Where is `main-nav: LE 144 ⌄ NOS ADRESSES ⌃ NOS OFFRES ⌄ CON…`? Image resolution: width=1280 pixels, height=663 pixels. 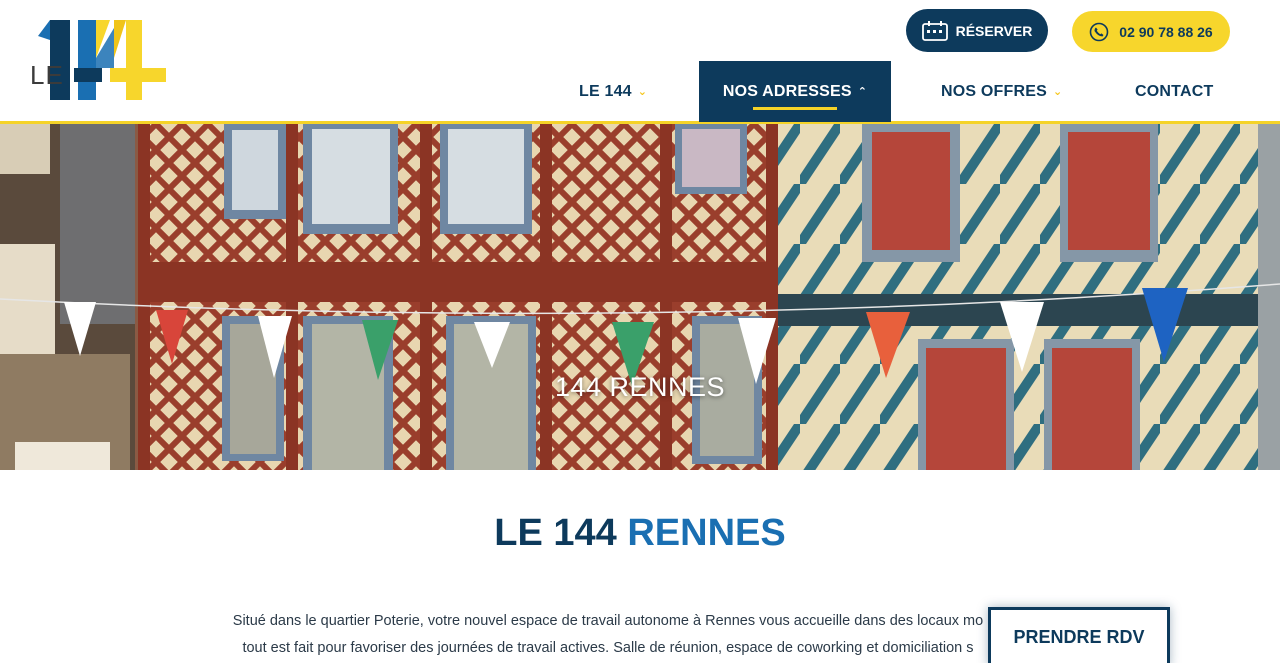
main-nav: LE 144 ⌄ NOS ADRESSES ⌃ NOS OFFRES ⌄ CON… is located at coordinates (640, 91).